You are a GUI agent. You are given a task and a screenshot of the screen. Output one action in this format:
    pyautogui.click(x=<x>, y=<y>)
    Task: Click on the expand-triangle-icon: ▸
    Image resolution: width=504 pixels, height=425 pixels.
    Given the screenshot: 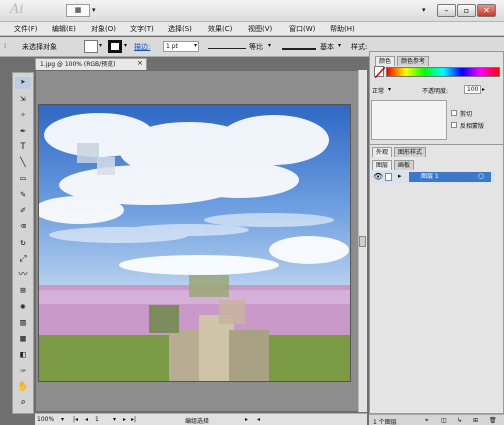 What is the action you would take?
    pyautogui.click(x=400, y=176)
    